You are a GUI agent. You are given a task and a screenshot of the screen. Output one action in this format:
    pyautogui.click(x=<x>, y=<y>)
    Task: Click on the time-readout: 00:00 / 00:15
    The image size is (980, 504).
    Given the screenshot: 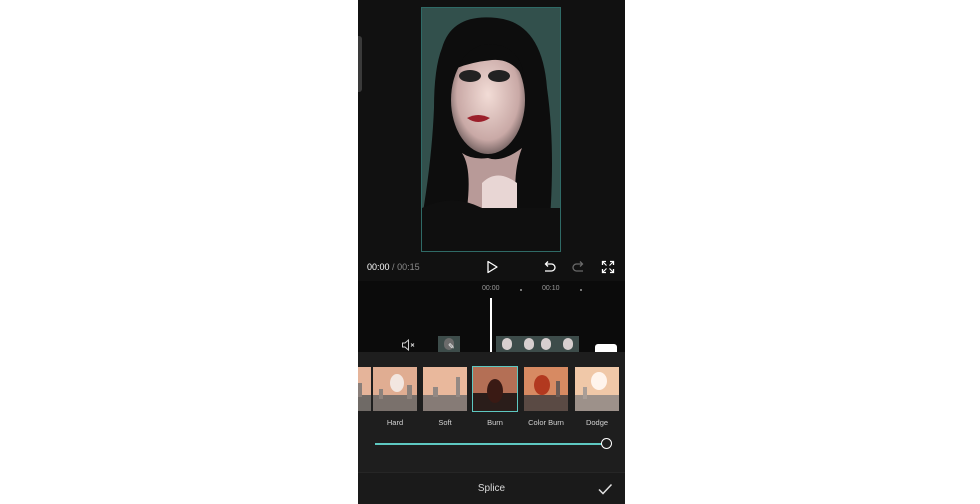 What is the action you would take?
    pyautogui.click(x=393, y=267)
    